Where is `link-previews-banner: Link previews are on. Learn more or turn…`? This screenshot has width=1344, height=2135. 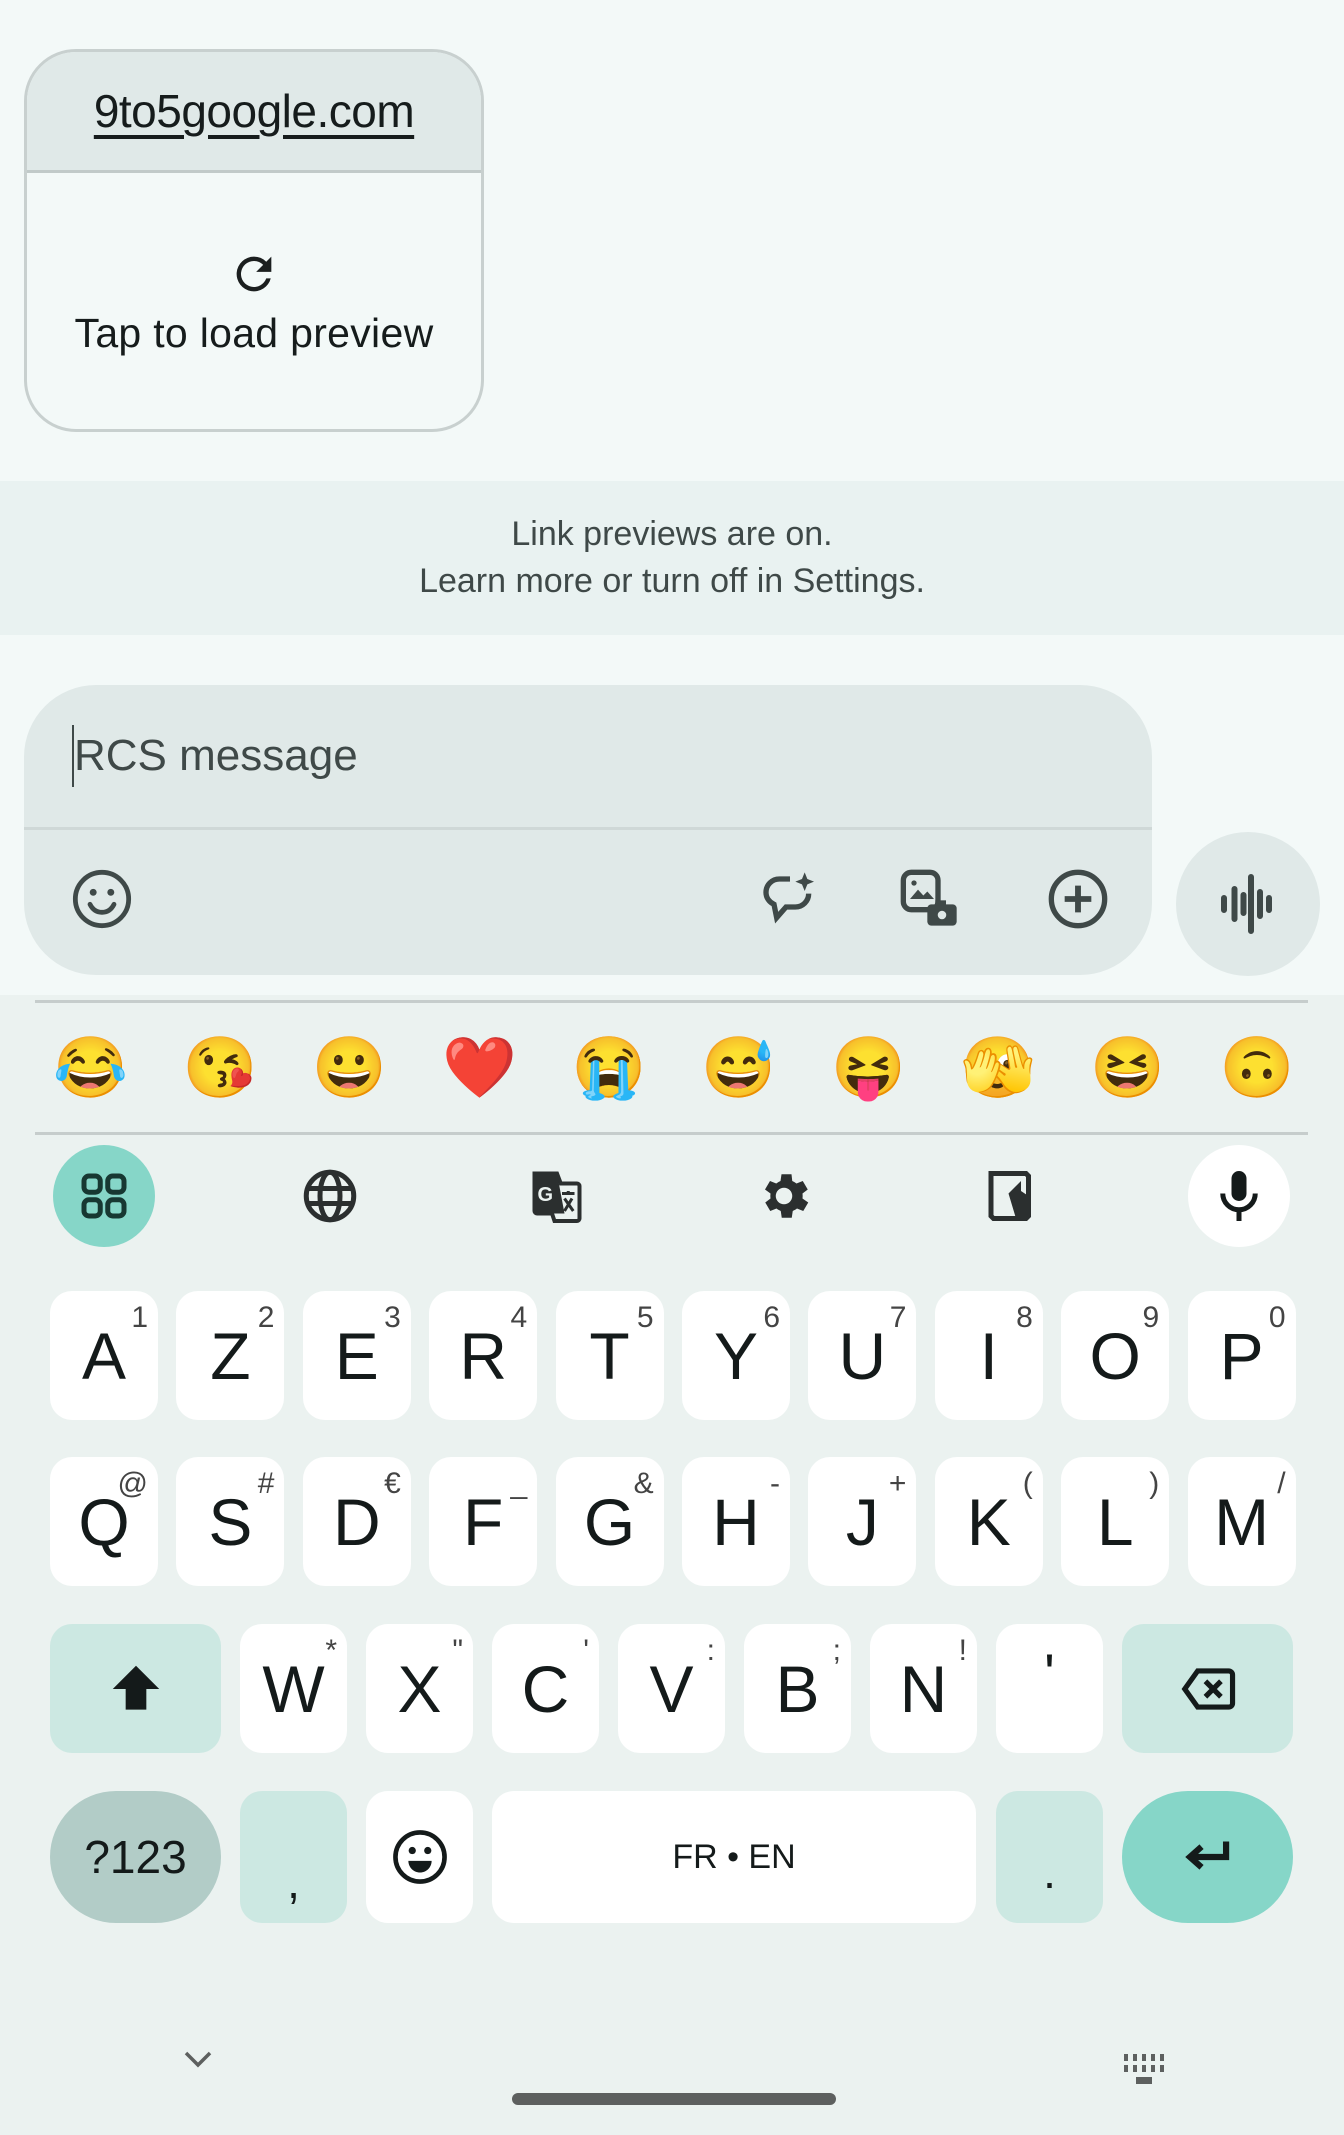
link-previews-banner: Link previews are on. Learn more or turn… is located at coordinates (672, 558).